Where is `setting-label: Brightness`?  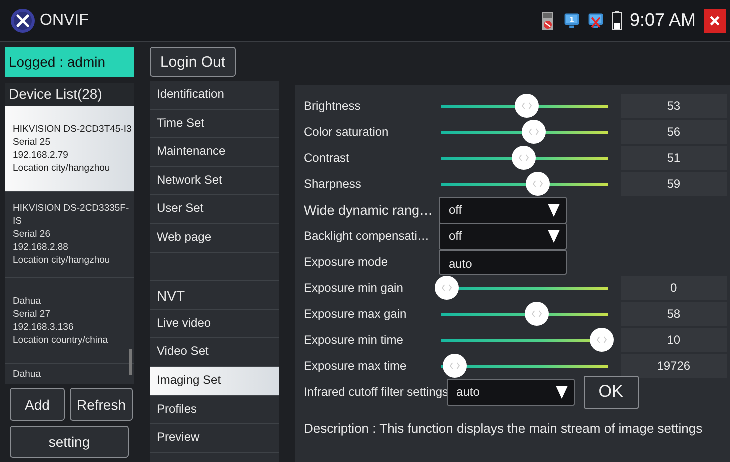
setting-label: Brightness is located at coordinates (333, 106).